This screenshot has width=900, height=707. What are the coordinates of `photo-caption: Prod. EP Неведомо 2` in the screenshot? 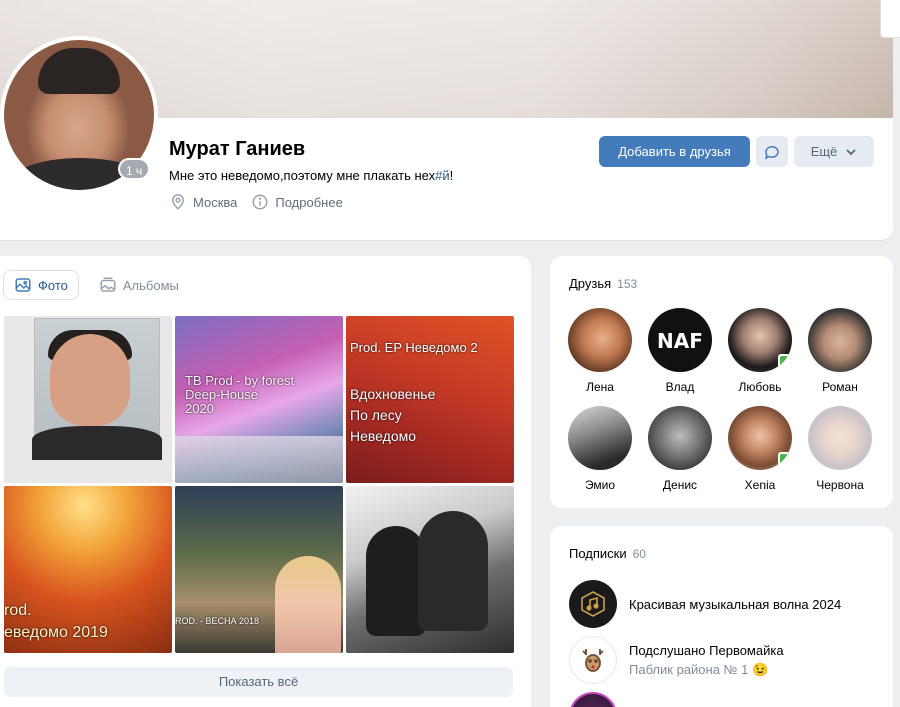 It's located at (414, 347).